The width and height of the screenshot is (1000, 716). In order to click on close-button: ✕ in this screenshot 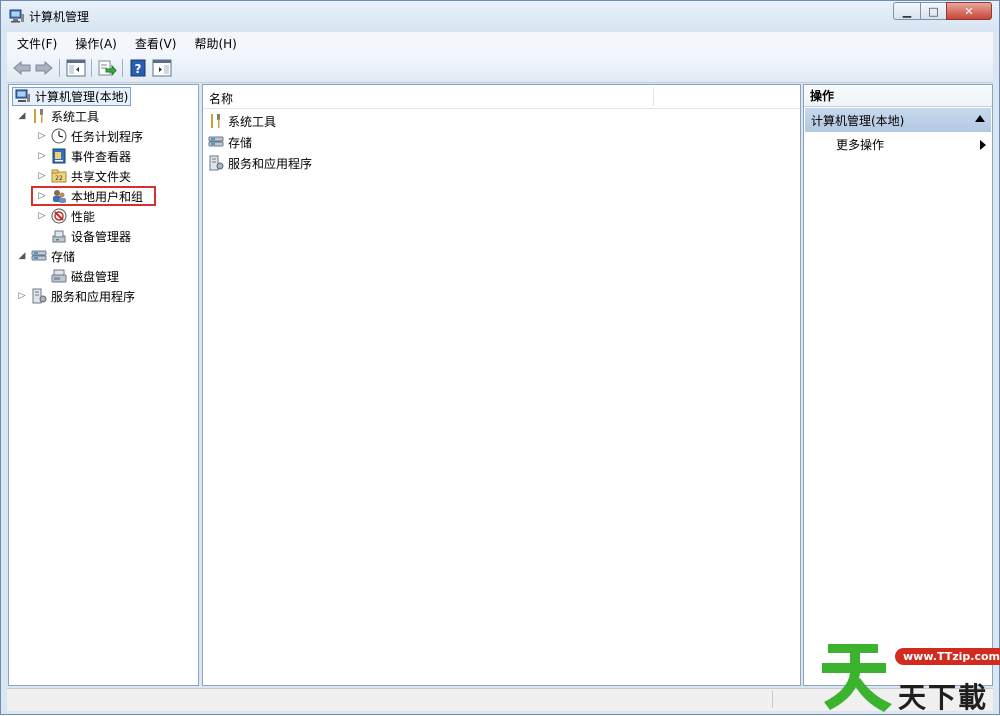, I will do `click(969, 11)`.